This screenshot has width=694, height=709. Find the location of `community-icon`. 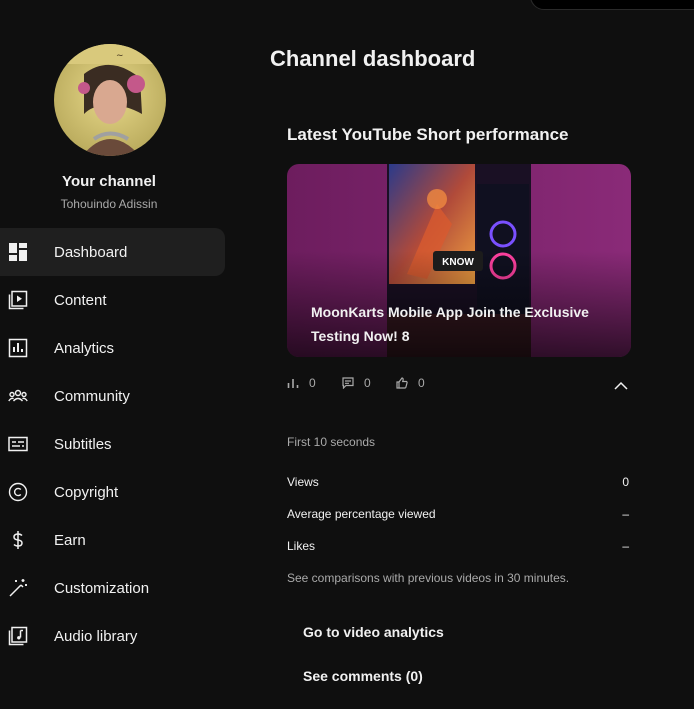

community-icon is located at coordinates (18, 395).